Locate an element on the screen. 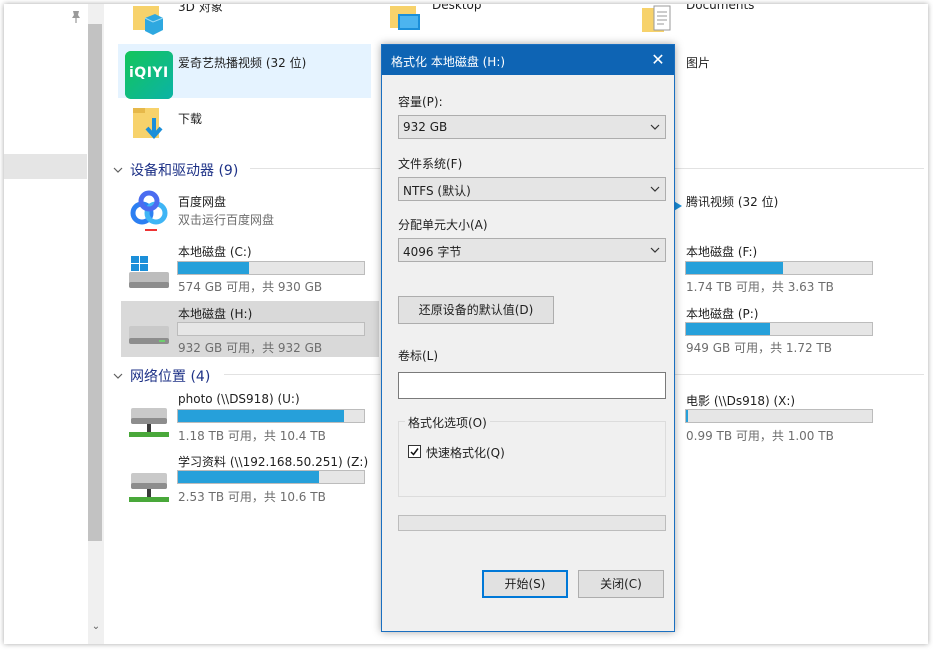 This screenshot has width=933, height=650. filesystem-select: NTFS (默认) is located at coordinates (532, 189).